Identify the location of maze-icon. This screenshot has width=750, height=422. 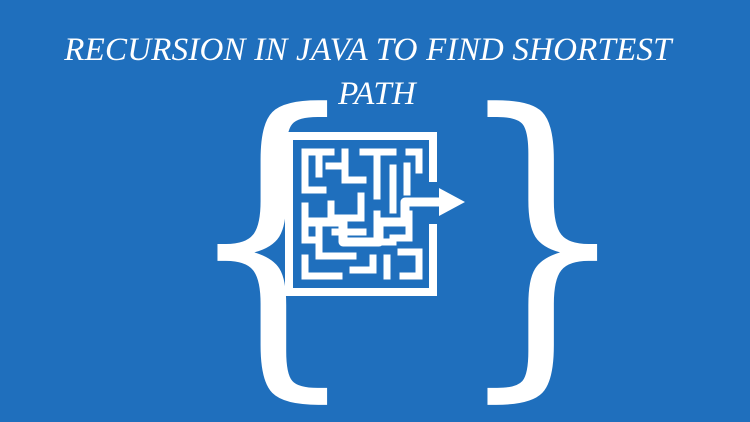
(375, 214).